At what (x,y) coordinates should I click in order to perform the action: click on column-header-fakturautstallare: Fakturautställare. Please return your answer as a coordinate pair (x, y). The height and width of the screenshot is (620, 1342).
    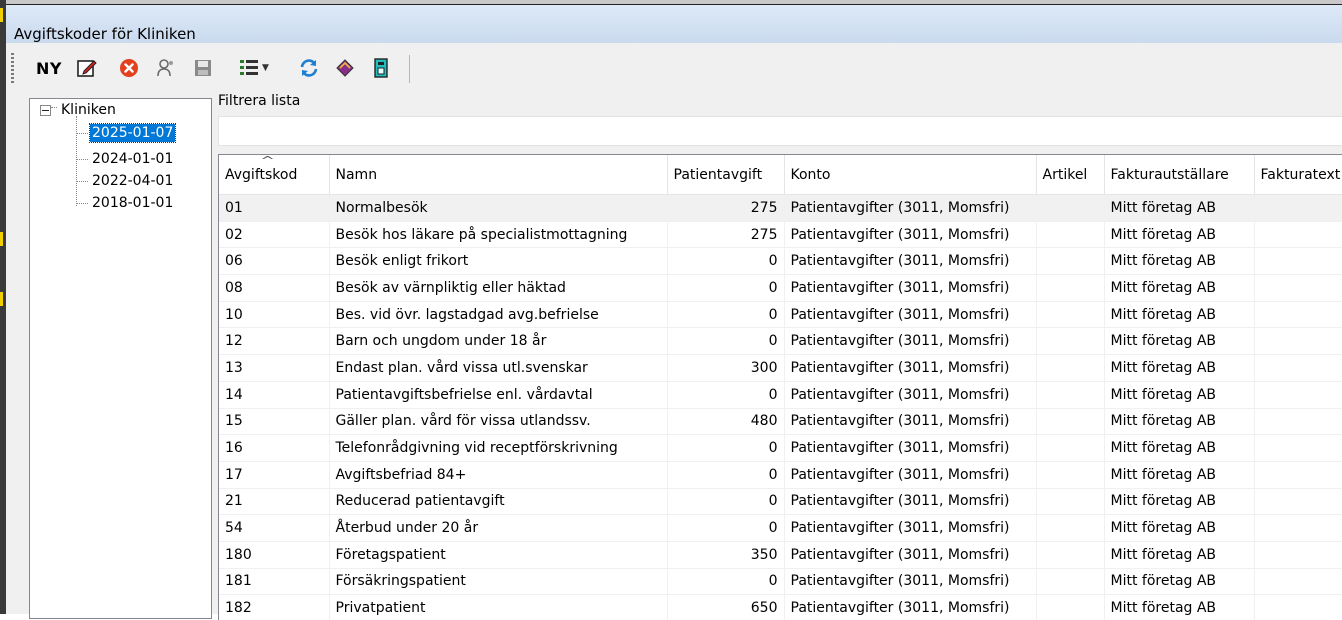
    Looking at the image, I should click on (1179, 175).